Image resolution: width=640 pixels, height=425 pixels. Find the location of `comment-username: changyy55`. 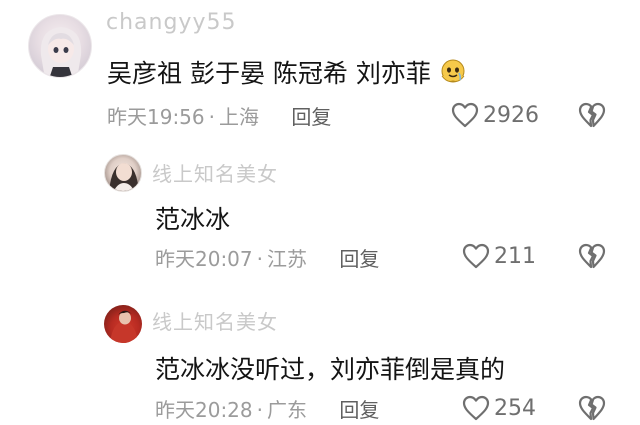

comment-username: changyy55 is located at coordinates (171, 22).